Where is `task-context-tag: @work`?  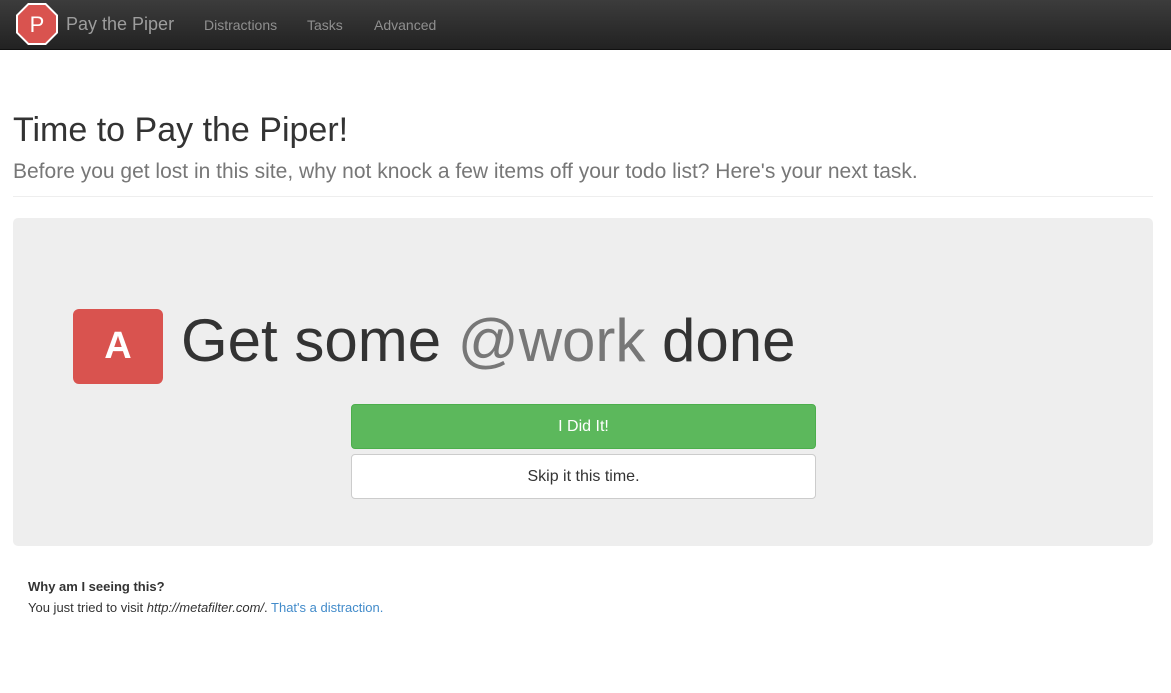
task-context-tag: @work is located at coordinates (551, 340).